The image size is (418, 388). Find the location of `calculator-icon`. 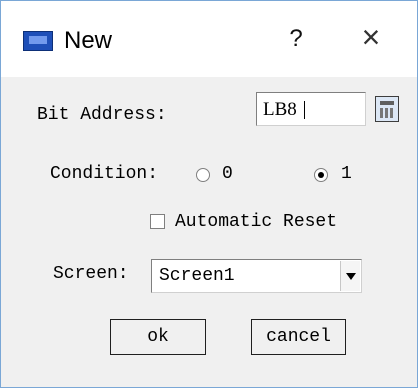

calculator-icon is located at coordinates (387, 109).